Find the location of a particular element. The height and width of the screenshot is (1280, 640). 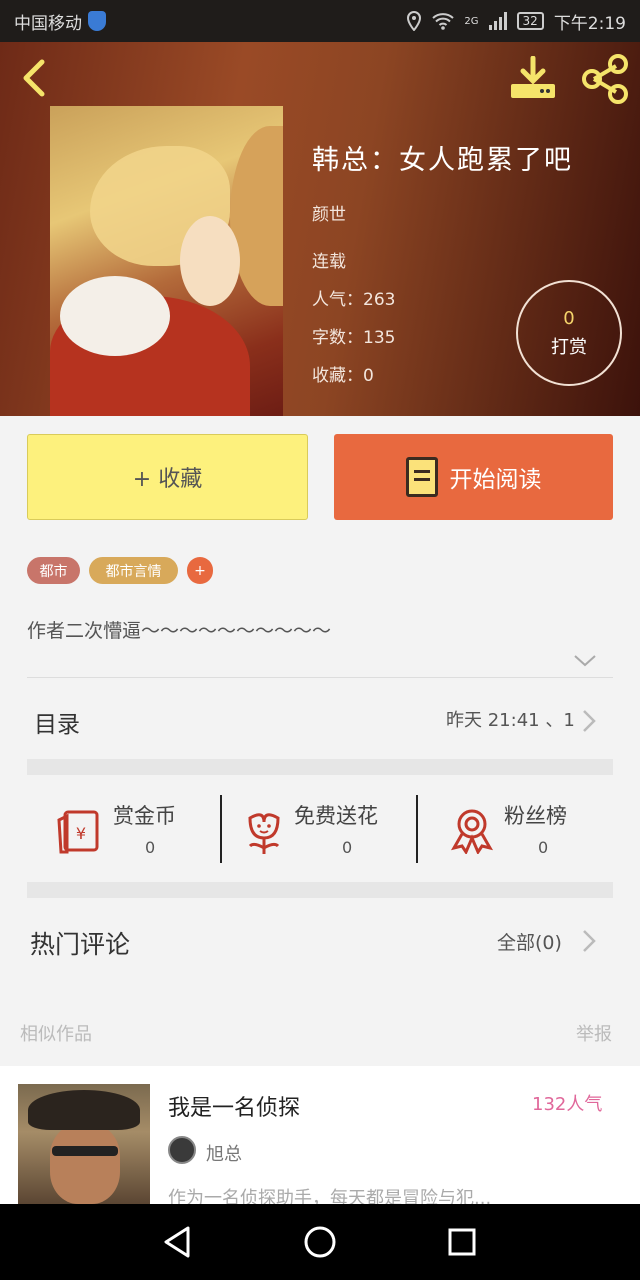

book-word-count: 字数：135 is located at coordinates (354, 338).